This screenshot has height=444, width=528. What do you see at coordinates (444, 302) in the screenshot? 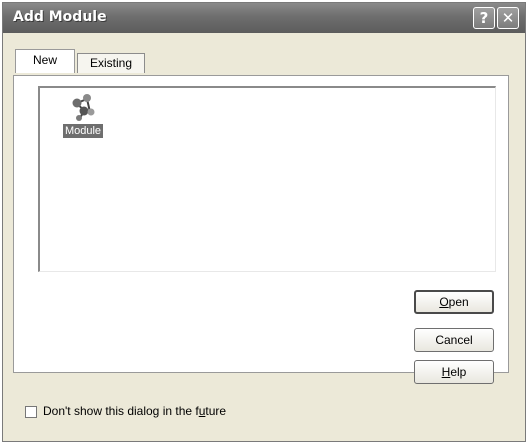
I see `open-mnemonic: O` at bounding box center [444, 302].